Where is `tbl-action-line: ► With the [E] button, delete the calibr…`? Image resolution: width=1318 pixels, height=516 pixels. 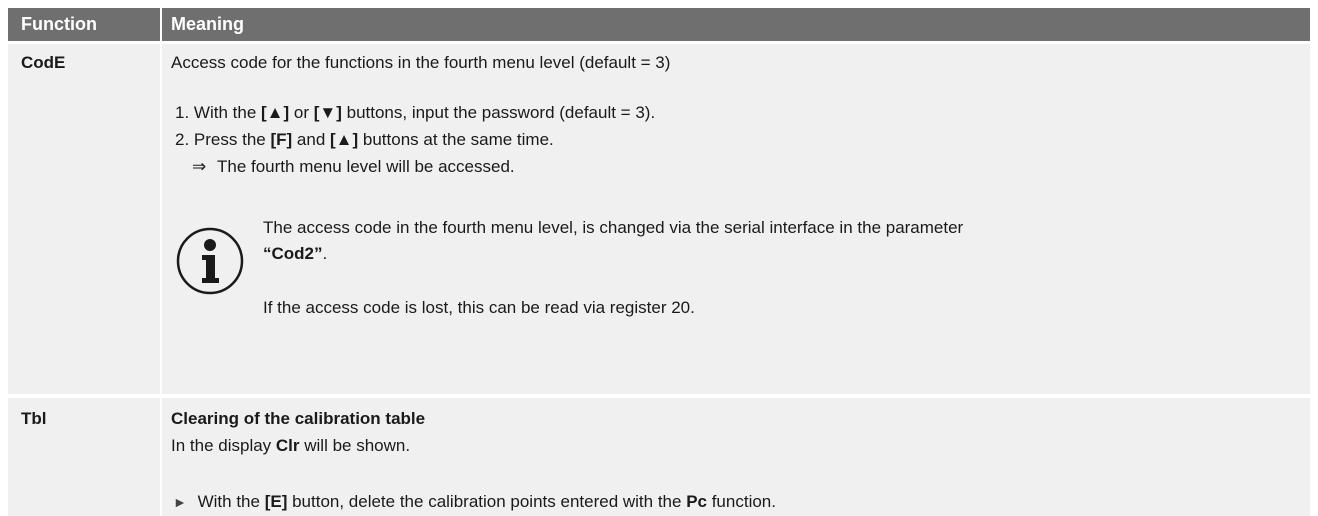
tbl-action-line: ► With the [E] button, delete the calibr… is located at coordinates (474, 502).